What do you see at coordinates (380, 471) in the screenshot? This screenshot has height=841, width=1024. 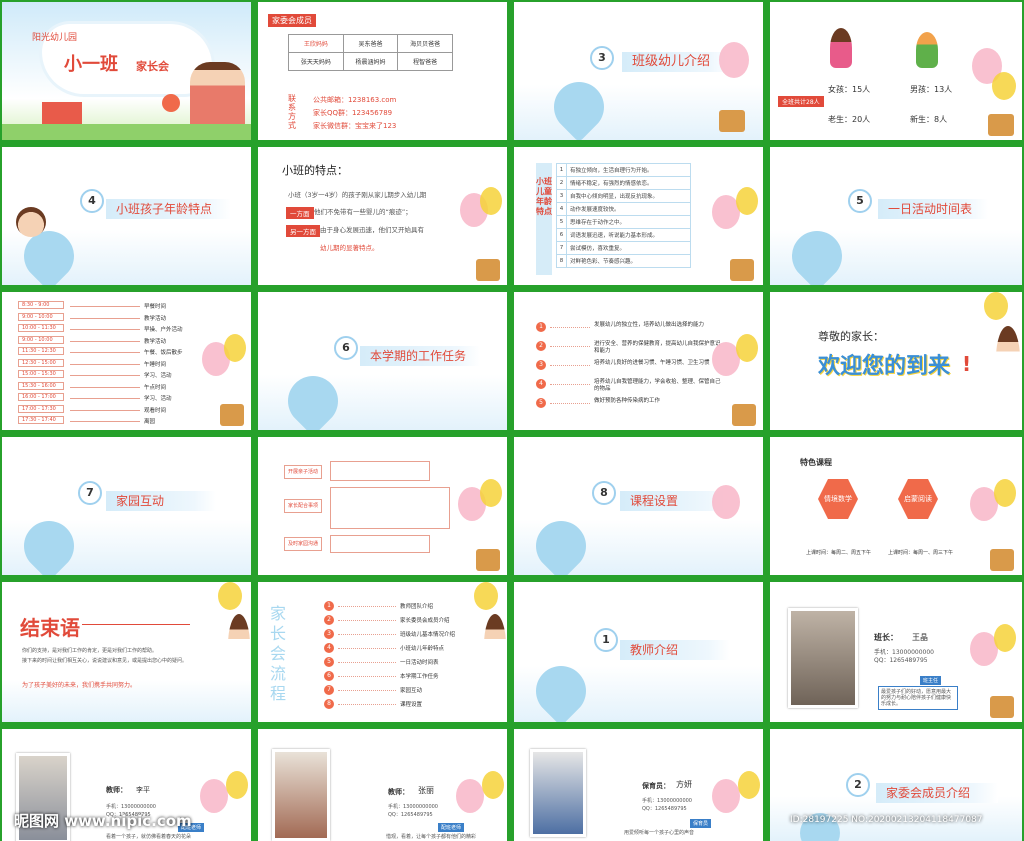 I see `box-parent-child` at bounding box center [380, 471].